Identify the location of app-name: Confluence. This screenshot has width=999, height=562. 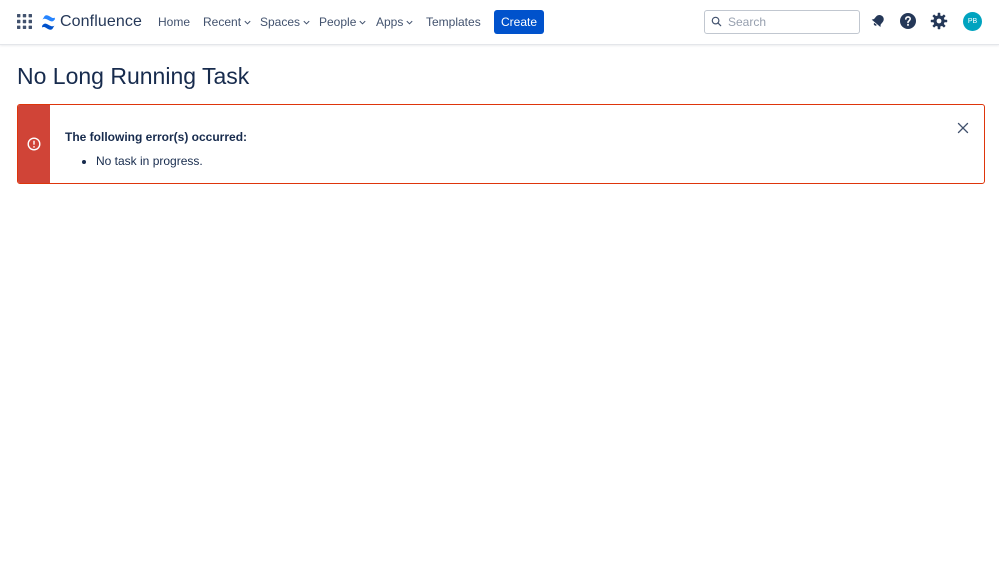
(101, 21).